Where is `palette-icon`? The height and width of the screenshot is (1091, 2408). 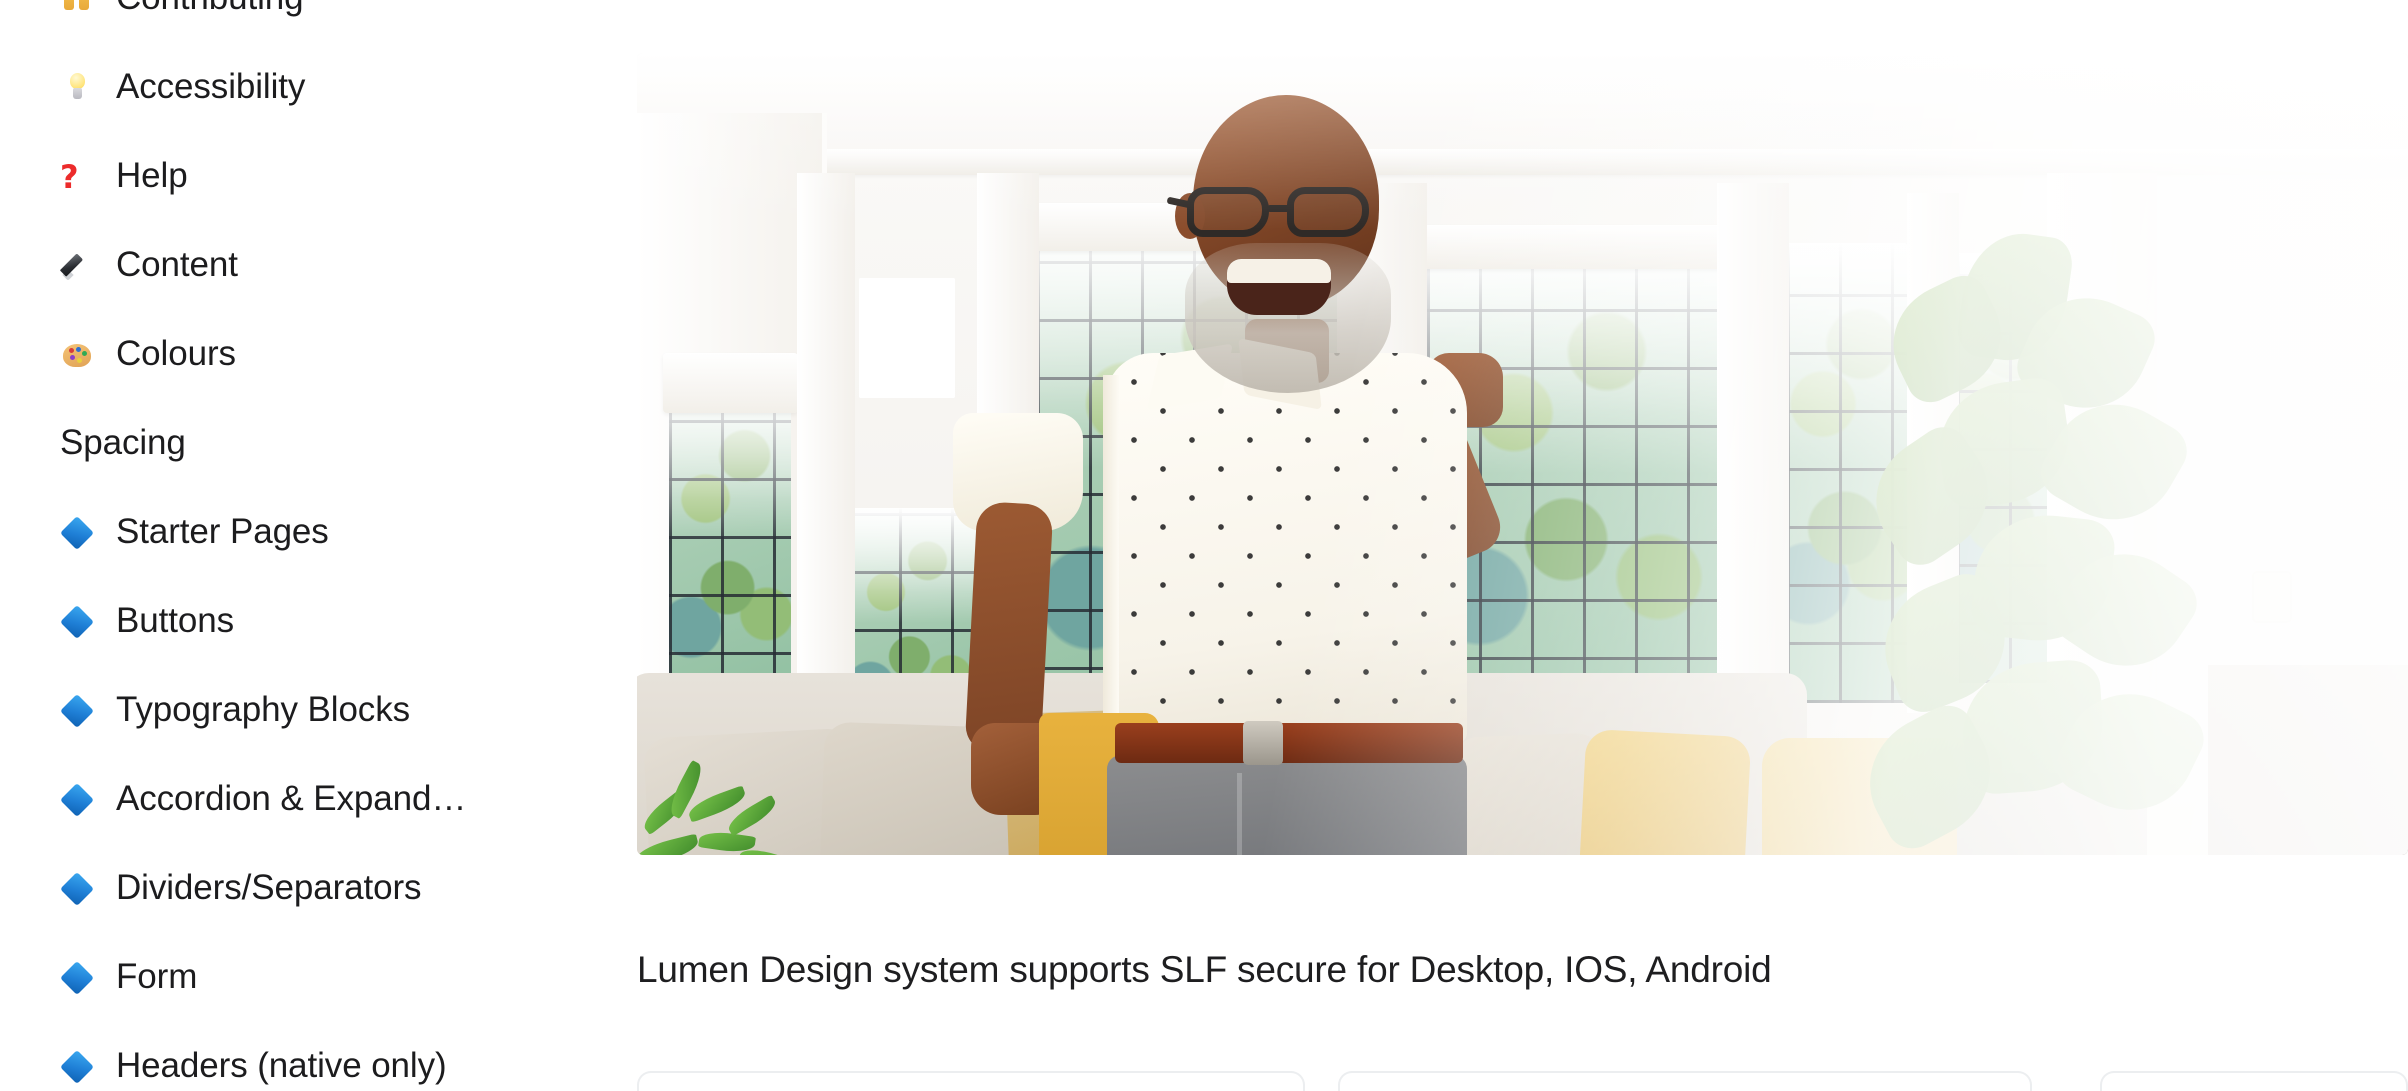 palette-icon is located at coordinates (80, 355).